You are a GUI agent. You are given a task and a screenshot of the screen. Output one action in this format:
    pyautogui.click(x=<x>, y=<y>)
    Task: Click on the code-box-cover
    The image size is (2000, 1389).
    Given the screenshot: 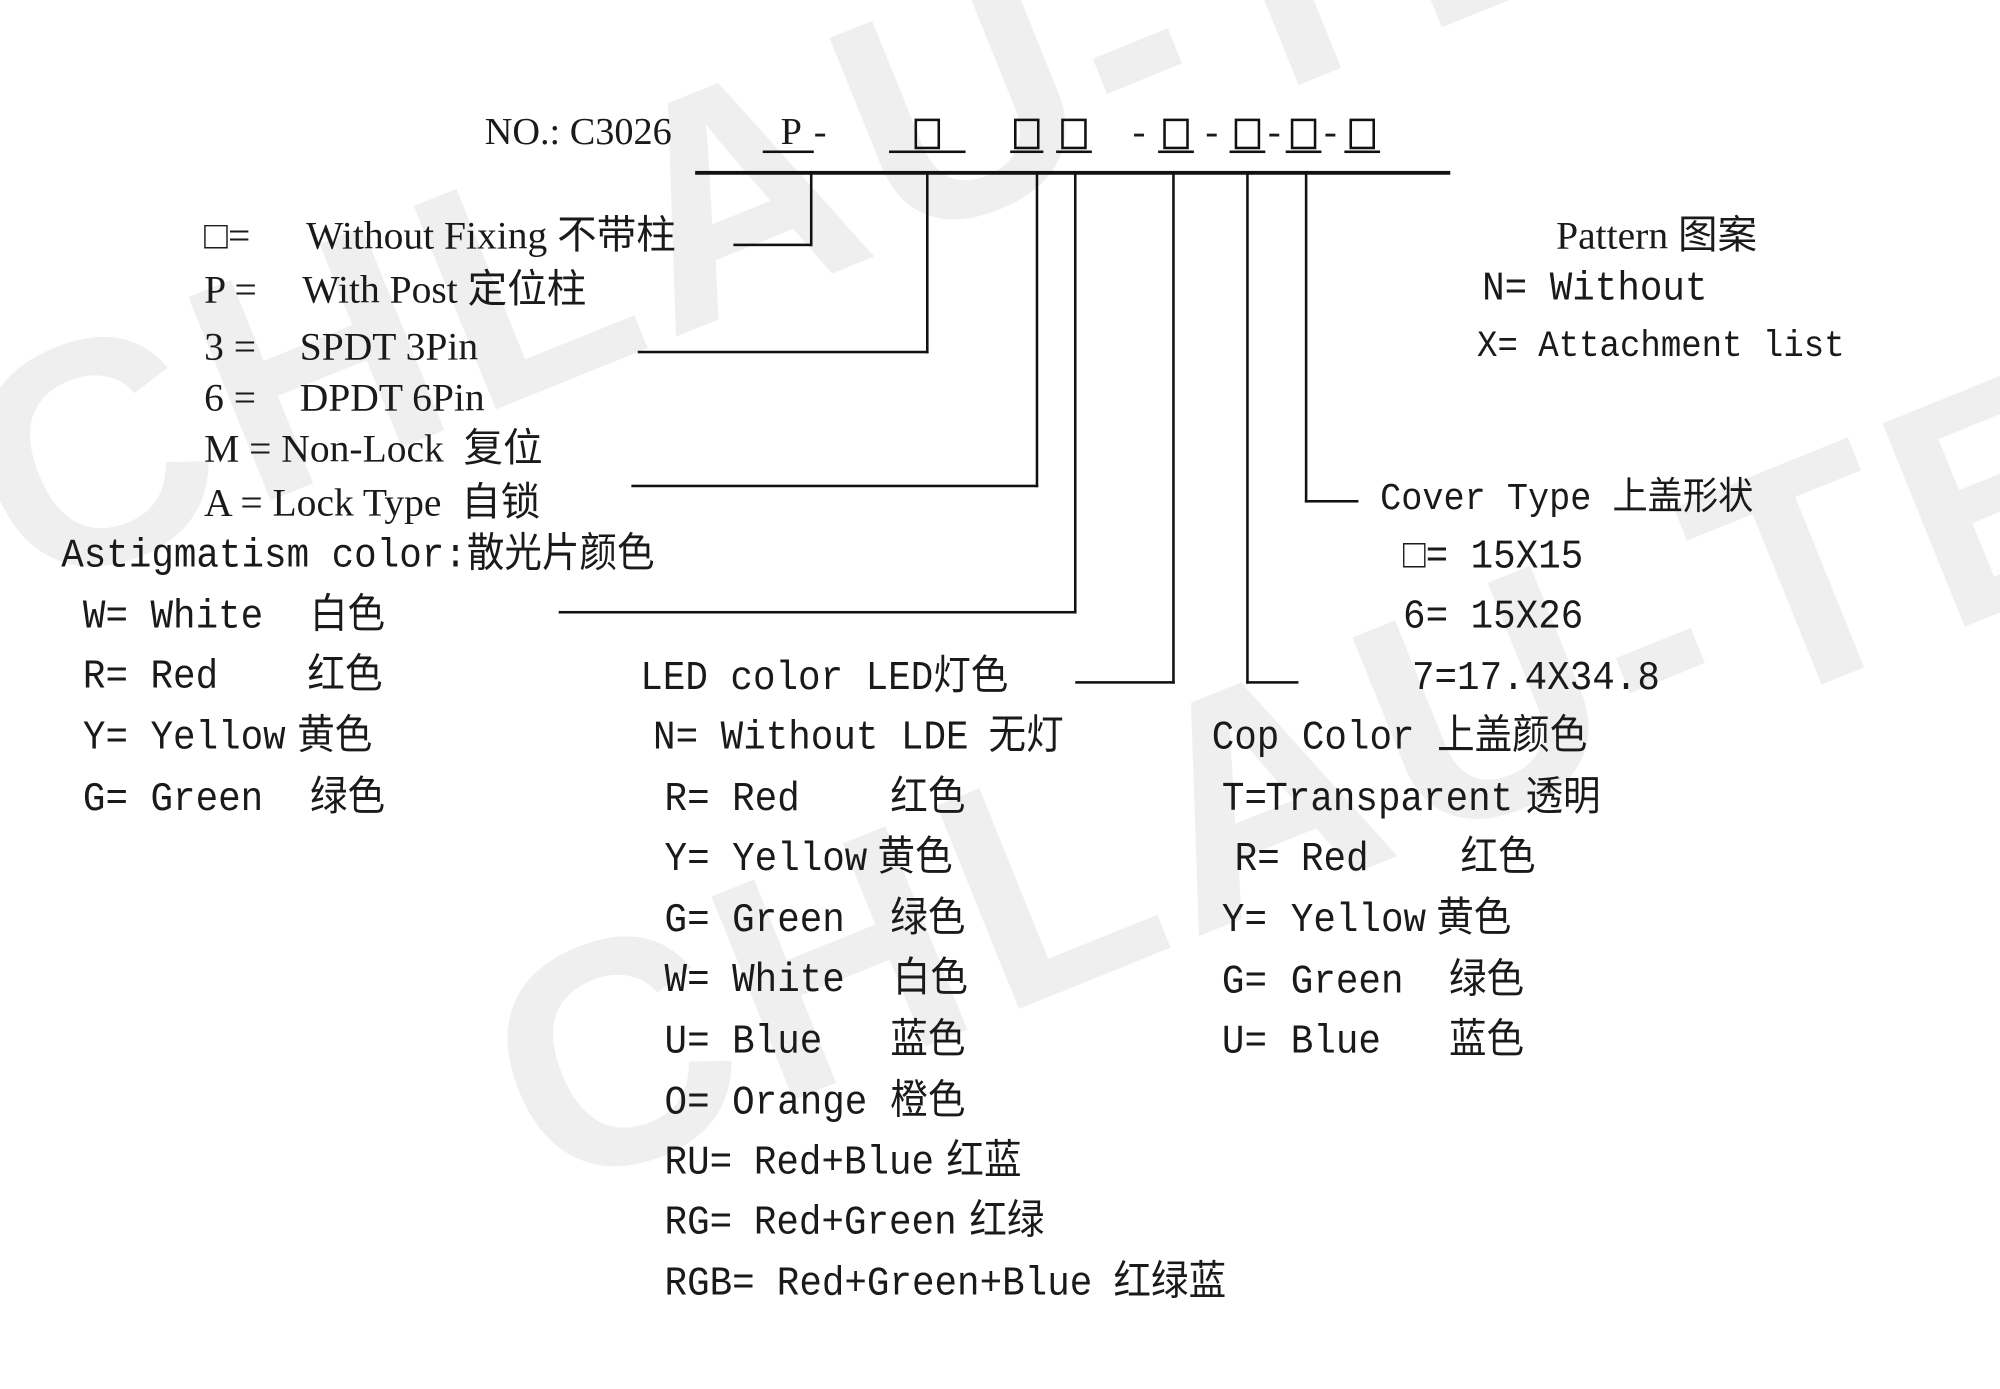 What is the action you would take?
    pyautogui.click(x=1303, y=134)
    